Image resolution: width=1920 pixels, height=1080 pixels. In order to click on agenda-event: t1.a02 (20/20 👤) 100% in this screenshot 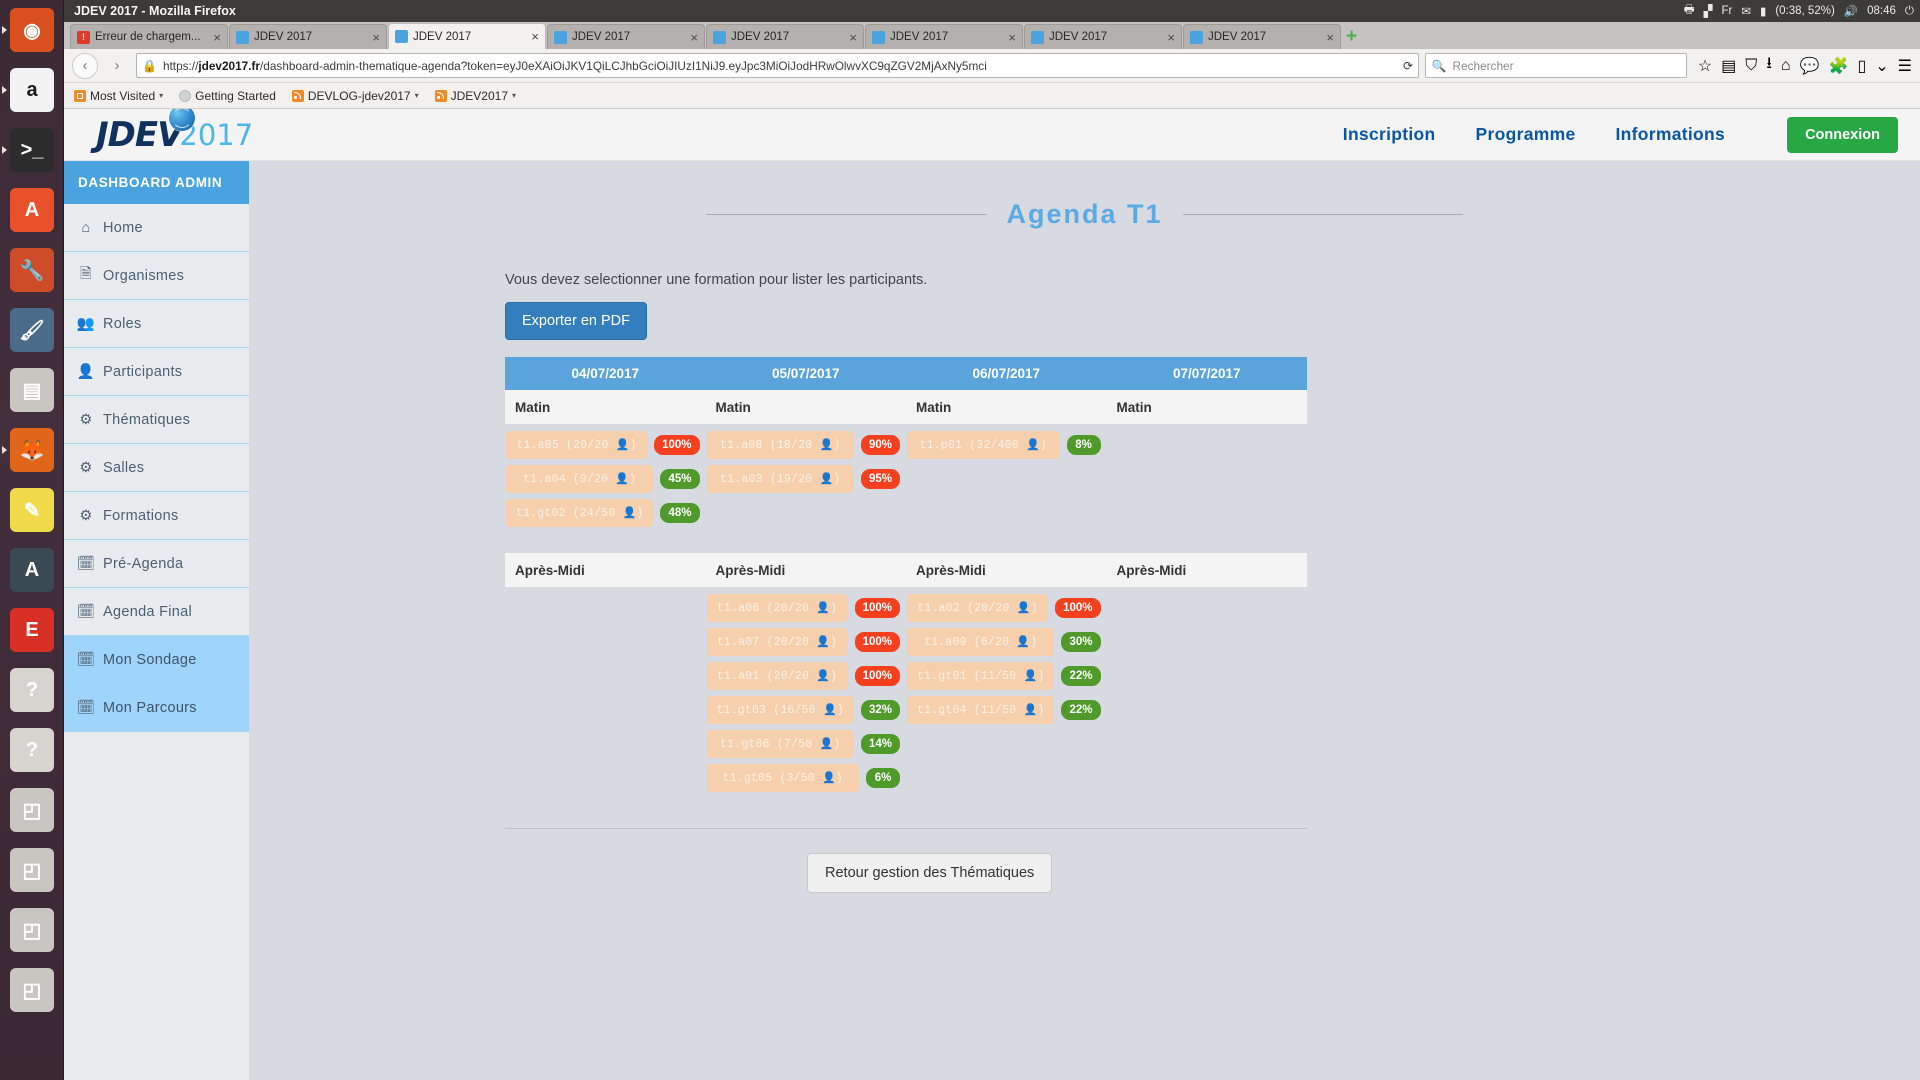, I will do `click(1004, 608)`.